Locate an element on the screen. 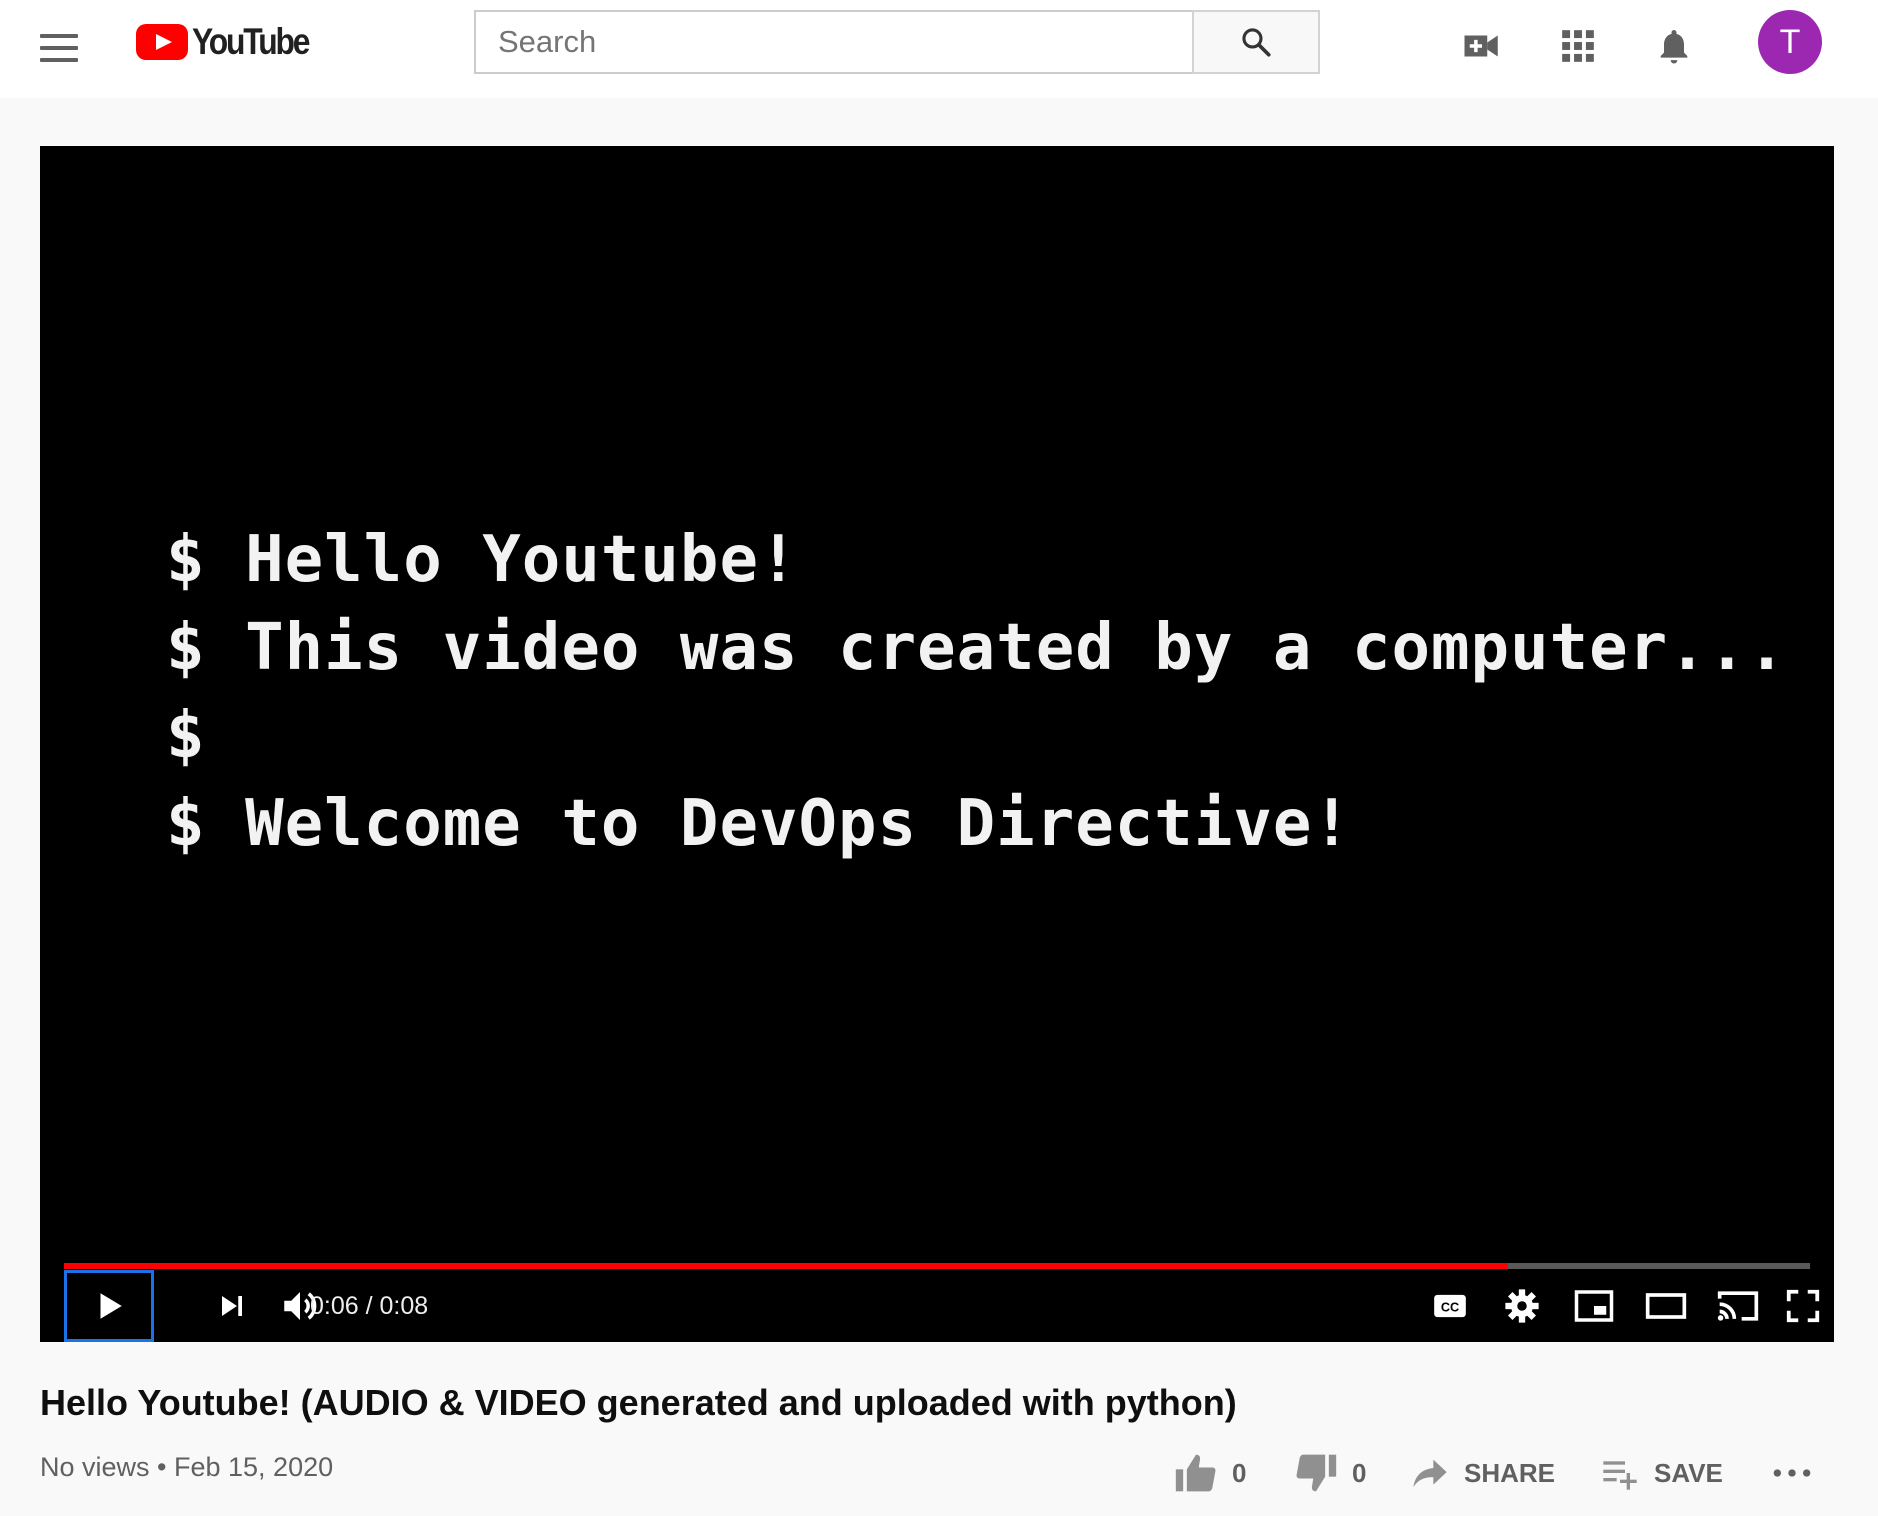 The height and width of the screenshot is (1516, 1878). share-label: SHARE is located at coordinates (1510, 1472).